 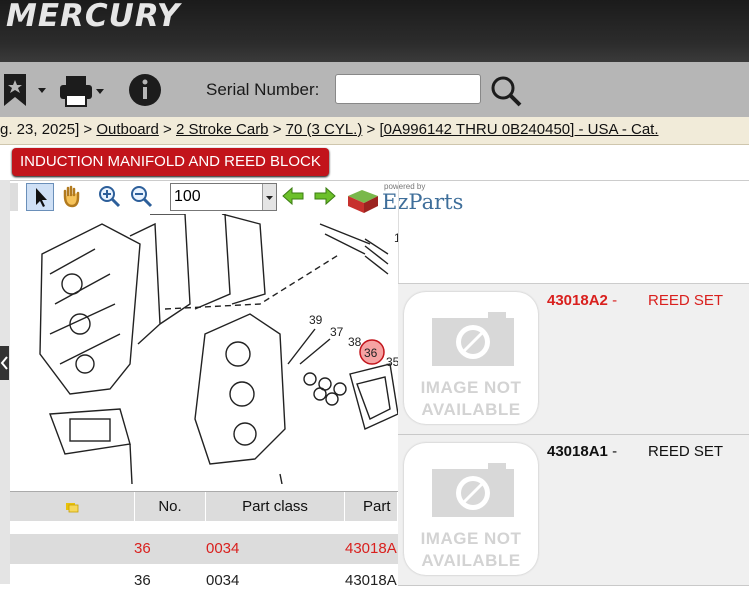 I want to click on callout-38: 38, so click(x=355, y=342).